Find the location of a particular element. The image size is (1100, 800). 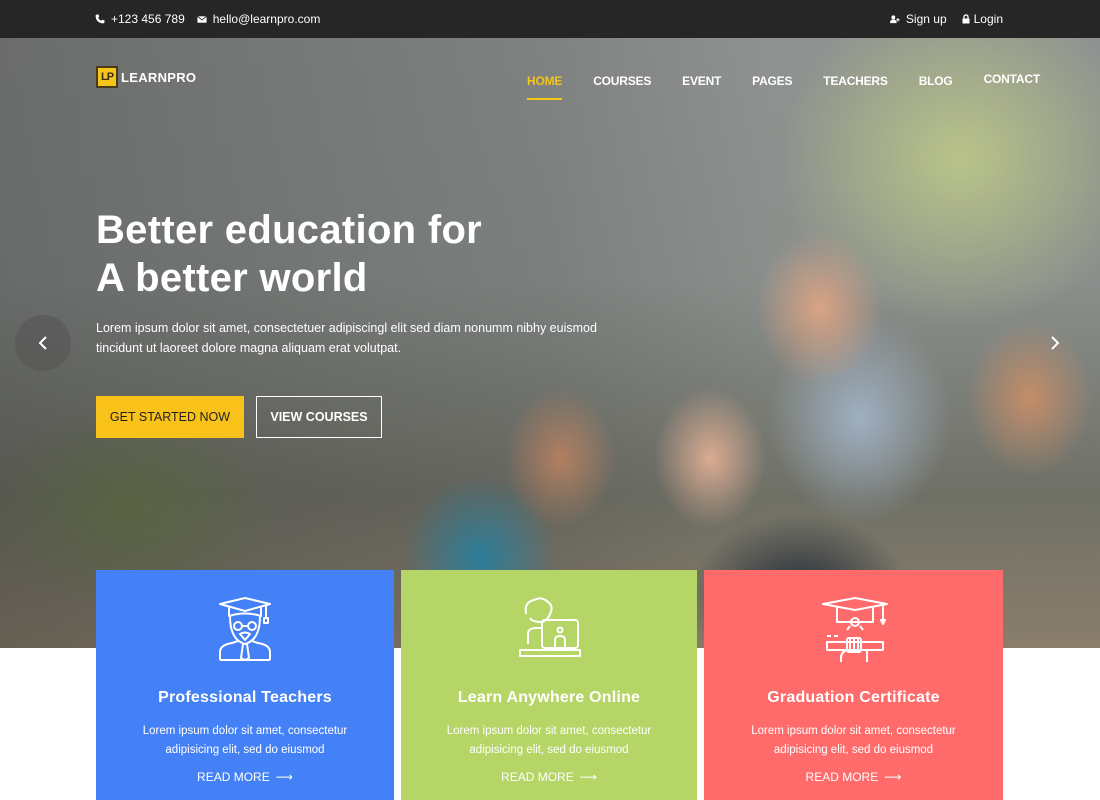

slider-next-button is located at coordinates (1055, 343).